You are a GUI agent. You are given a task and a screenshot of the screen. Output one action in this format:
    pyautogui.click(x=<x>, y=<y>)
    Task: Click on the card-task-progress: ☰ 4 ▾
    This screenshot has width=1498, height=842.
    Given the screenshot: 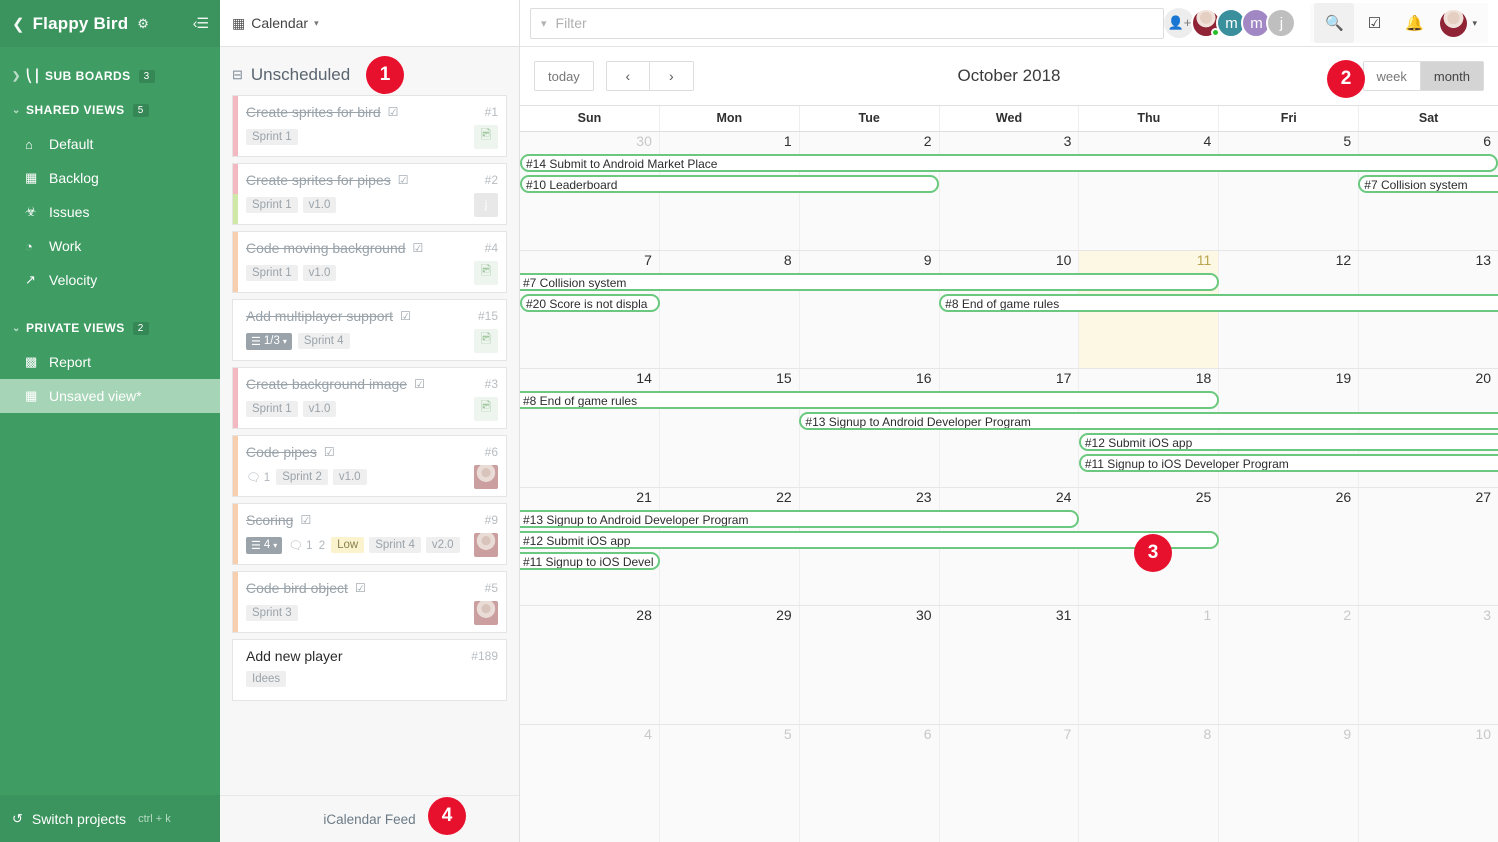 What is the action you would take?
    pyautogui.click(x=264, y=545)
    